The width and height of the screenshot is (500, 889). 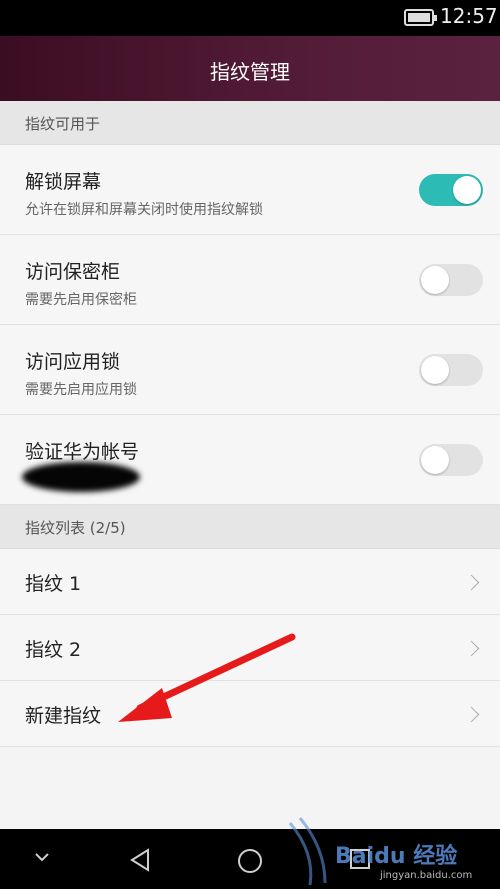 What do you see at coordinates (250, 123) in the screenshot?
I see `section-header-usage: 指纹可用于` at bounding box center [250, 123].